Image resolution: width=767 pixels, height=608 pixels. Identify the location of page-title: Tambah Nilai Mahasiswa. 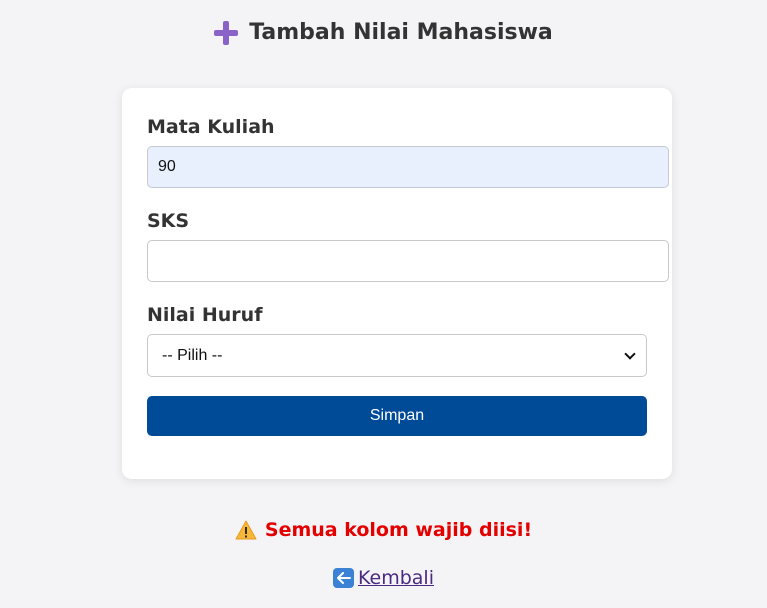
(383, 32).